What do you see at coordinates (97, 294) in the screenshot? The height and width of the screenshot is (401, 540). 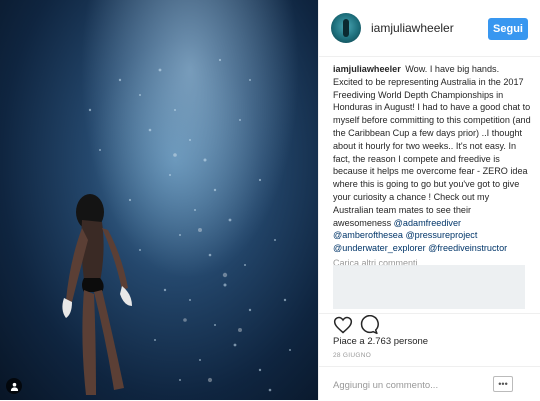 I see `diver-figure` at bounding box center [97, 294].